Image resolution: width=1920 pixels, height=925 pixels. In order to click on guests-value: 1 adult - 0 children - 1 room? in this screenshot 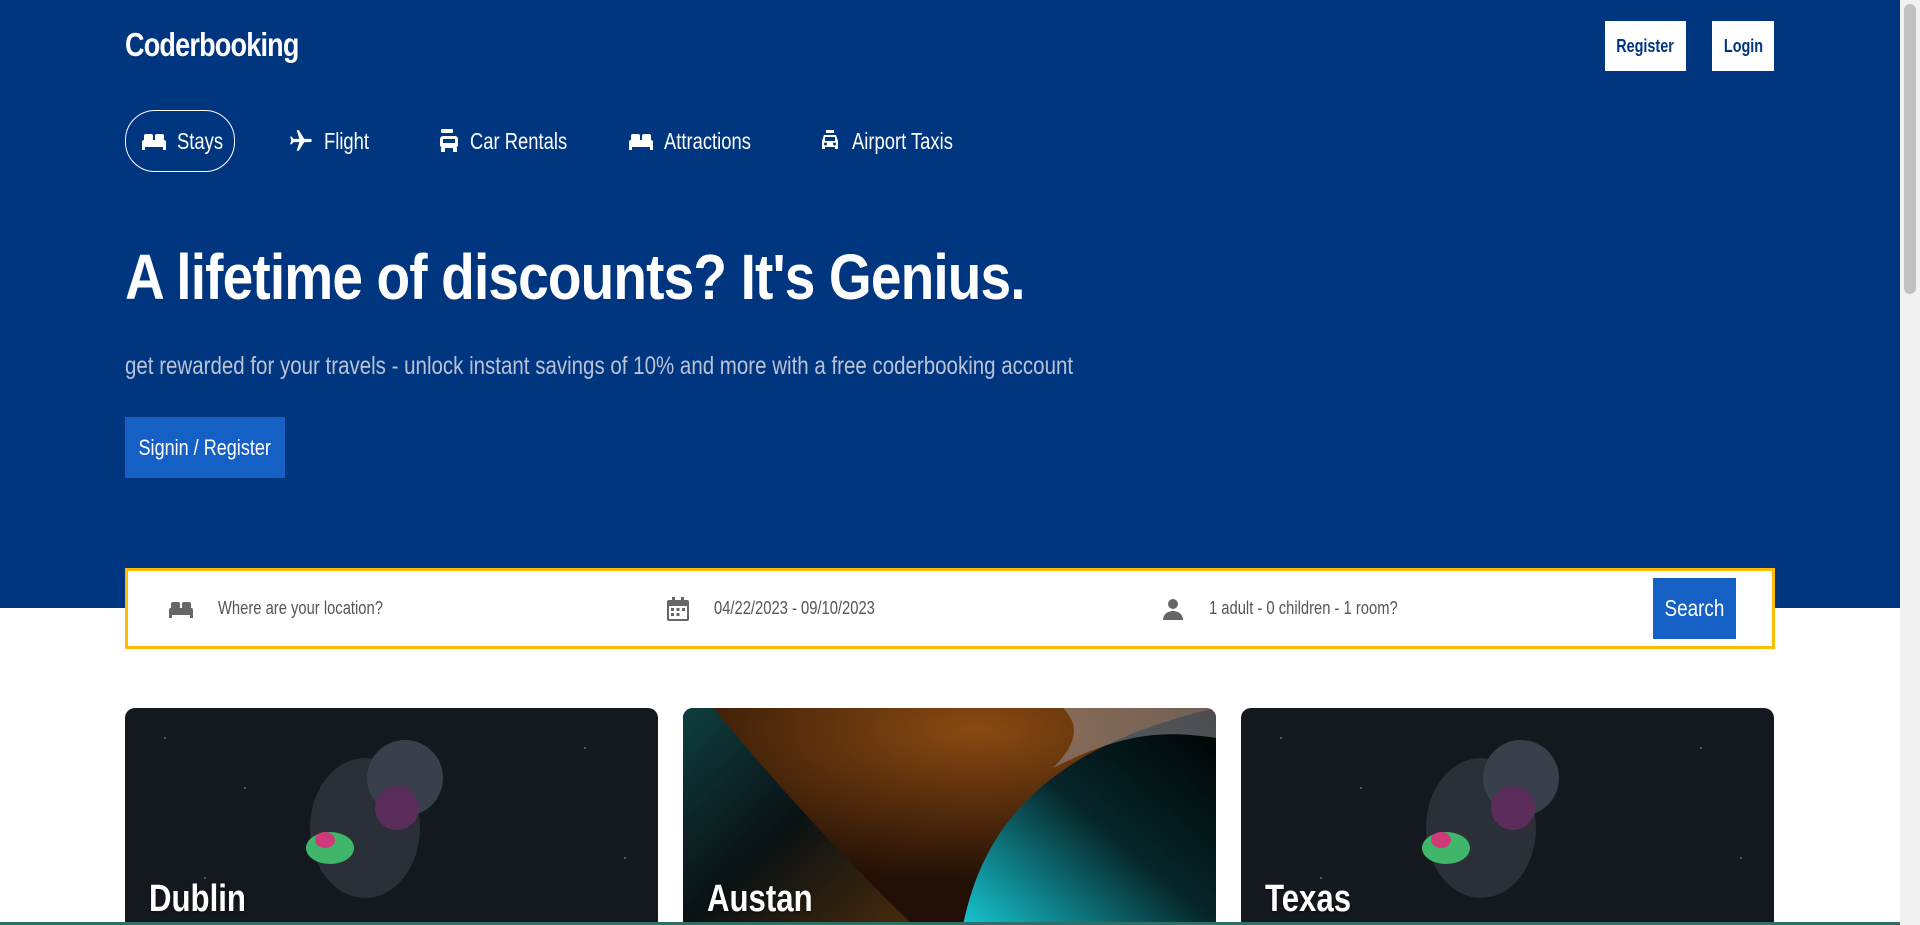, I will do `click(1303, 608)`.